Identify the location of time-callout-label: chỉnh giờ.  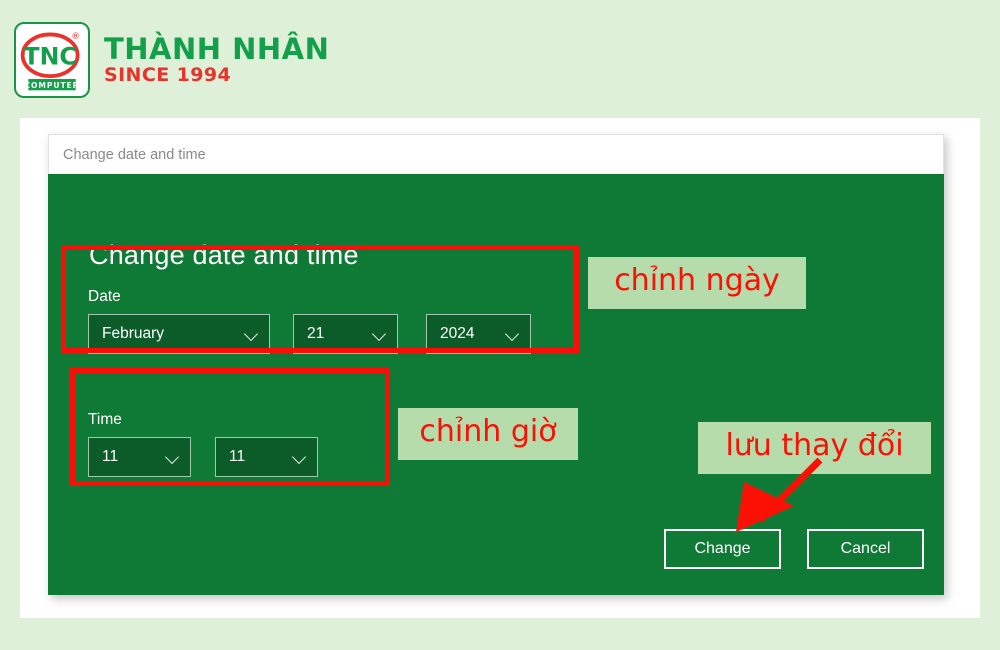
(488, 434).